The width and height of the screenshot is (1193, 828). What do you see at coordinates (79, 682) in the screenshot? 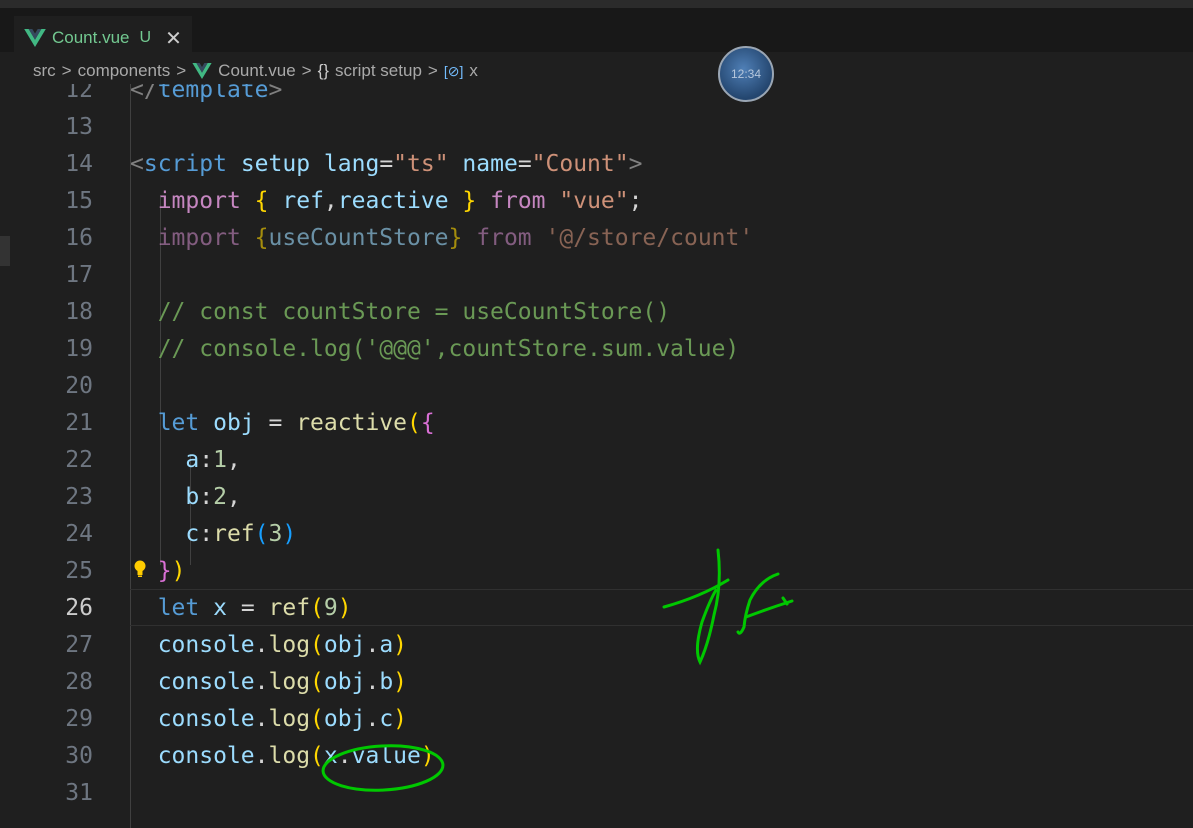
I see `line-number: 28` at bounding box center [79, 682].